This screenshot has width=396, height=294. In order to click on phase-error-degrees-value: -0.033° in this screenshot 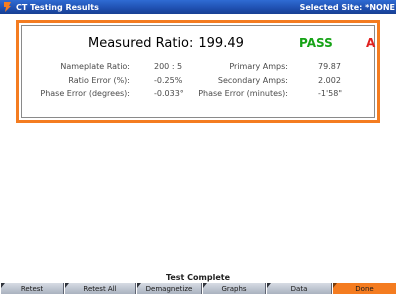, I will do `click(169, 93)`.